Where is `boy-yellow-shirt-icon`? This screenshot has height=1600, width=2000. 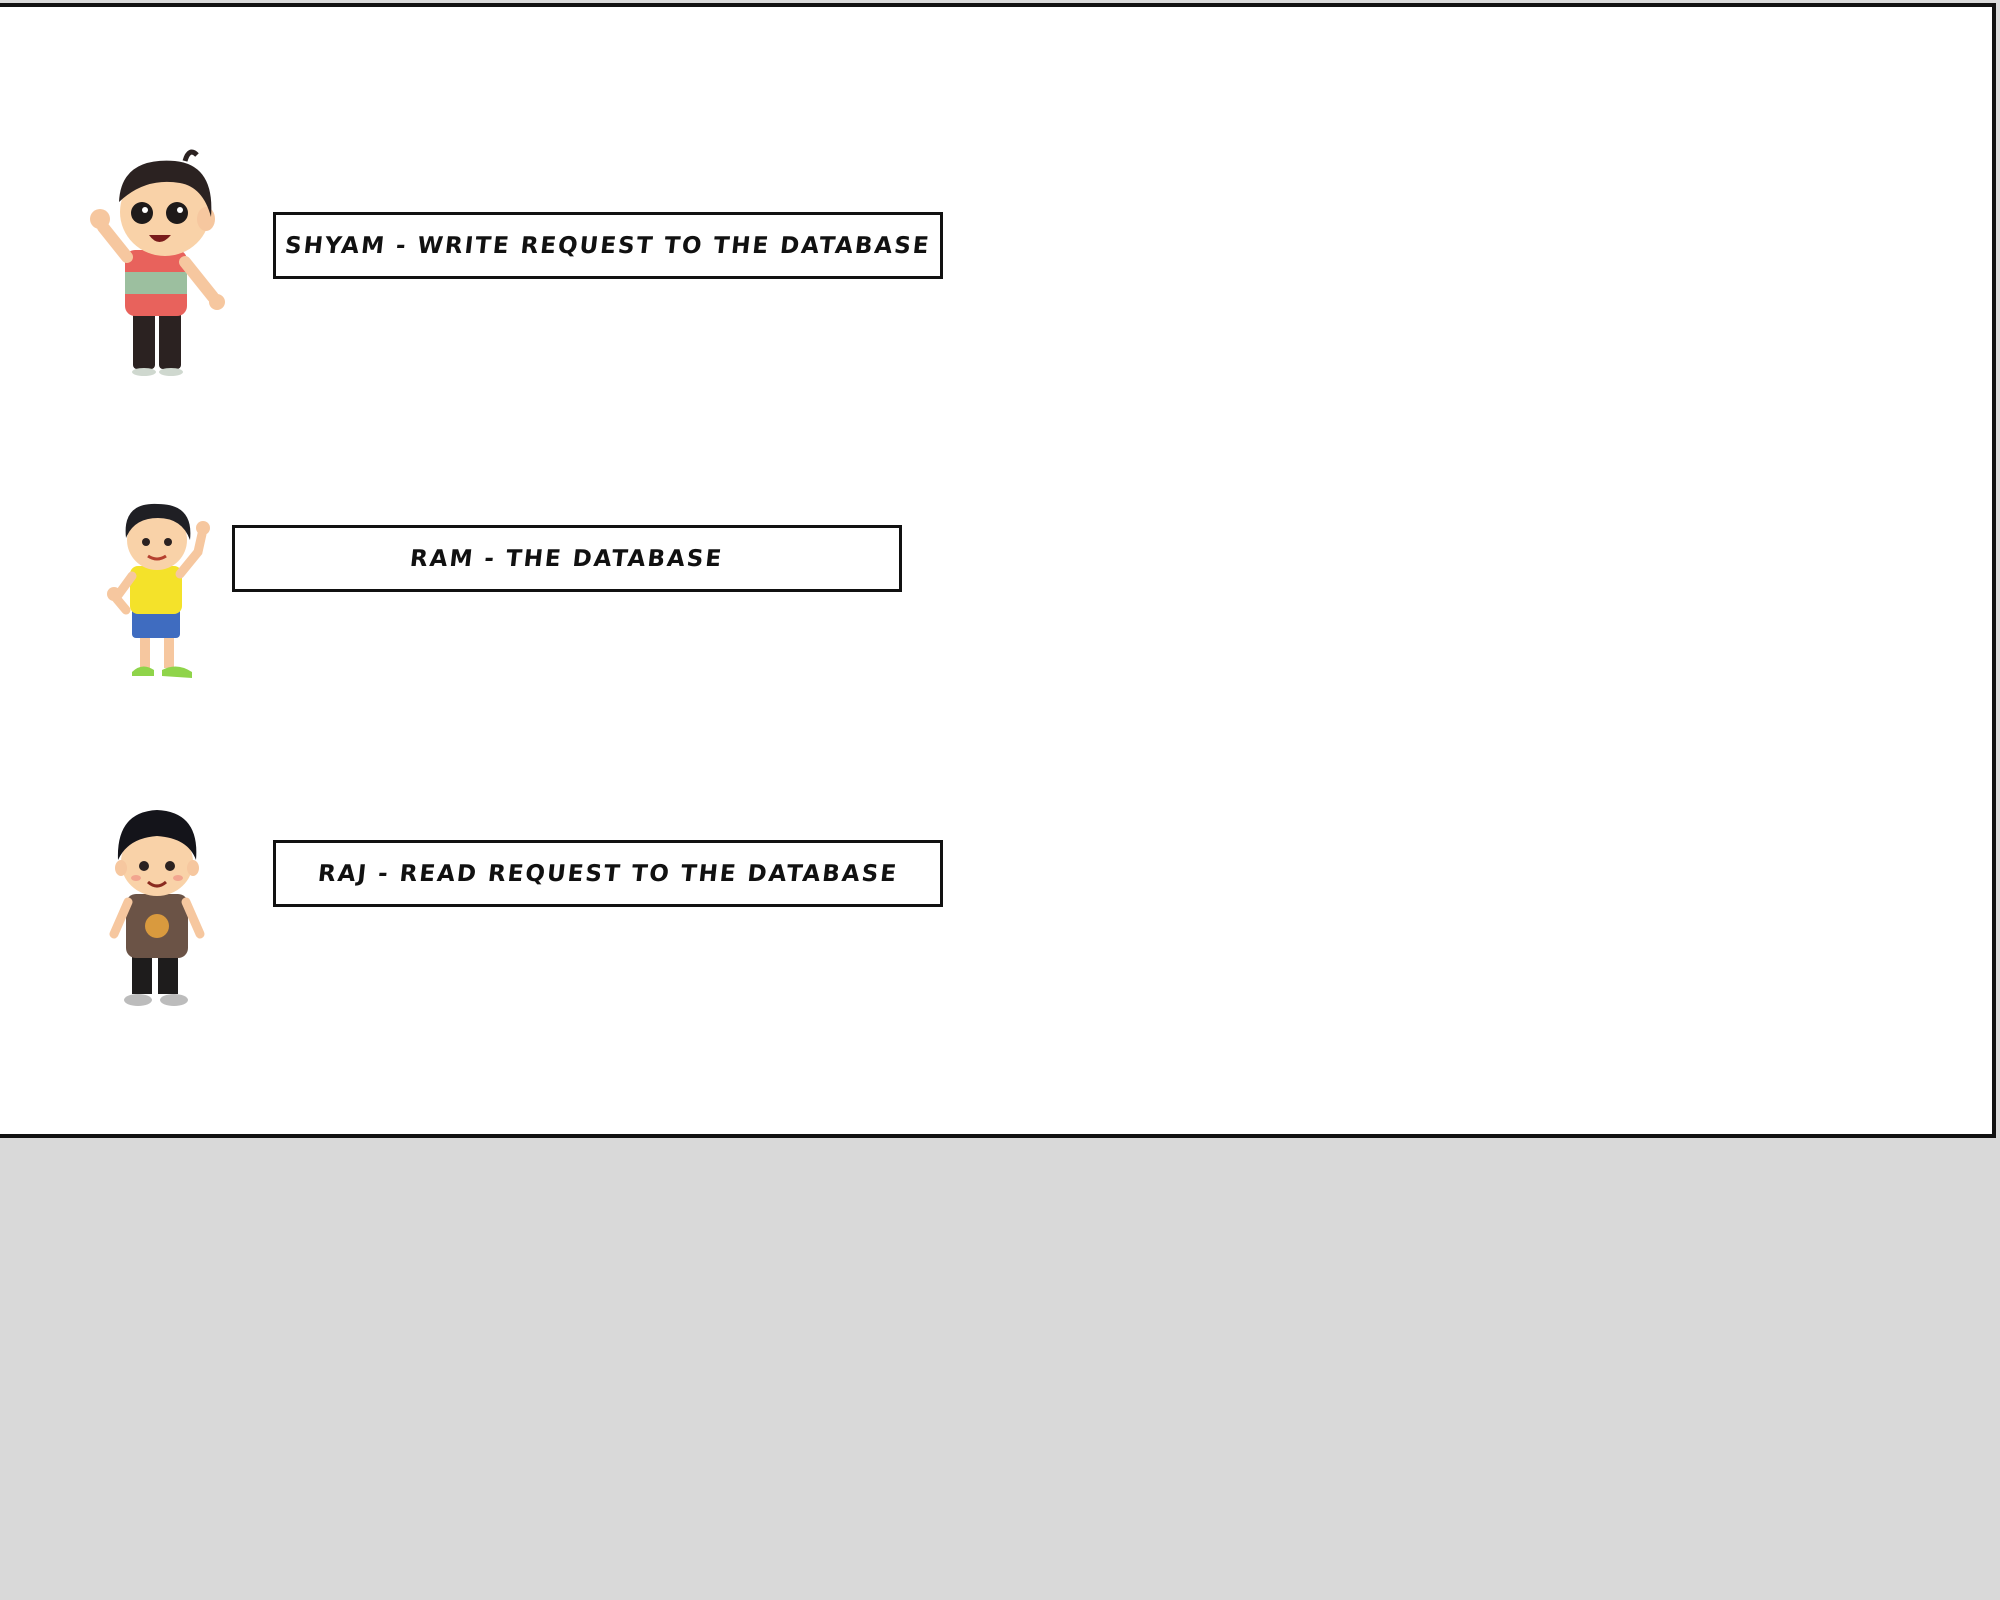
boy-yellow-shirt-icon is located at coordinates (158, 590).